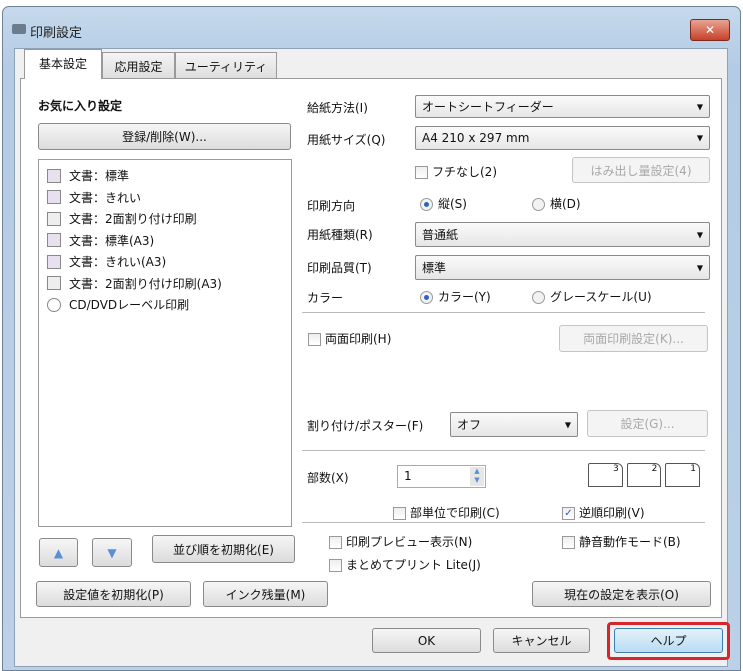 This screenshot has height=671, width=743. I want to click on move-down-button: ▼, so click(112, 552).